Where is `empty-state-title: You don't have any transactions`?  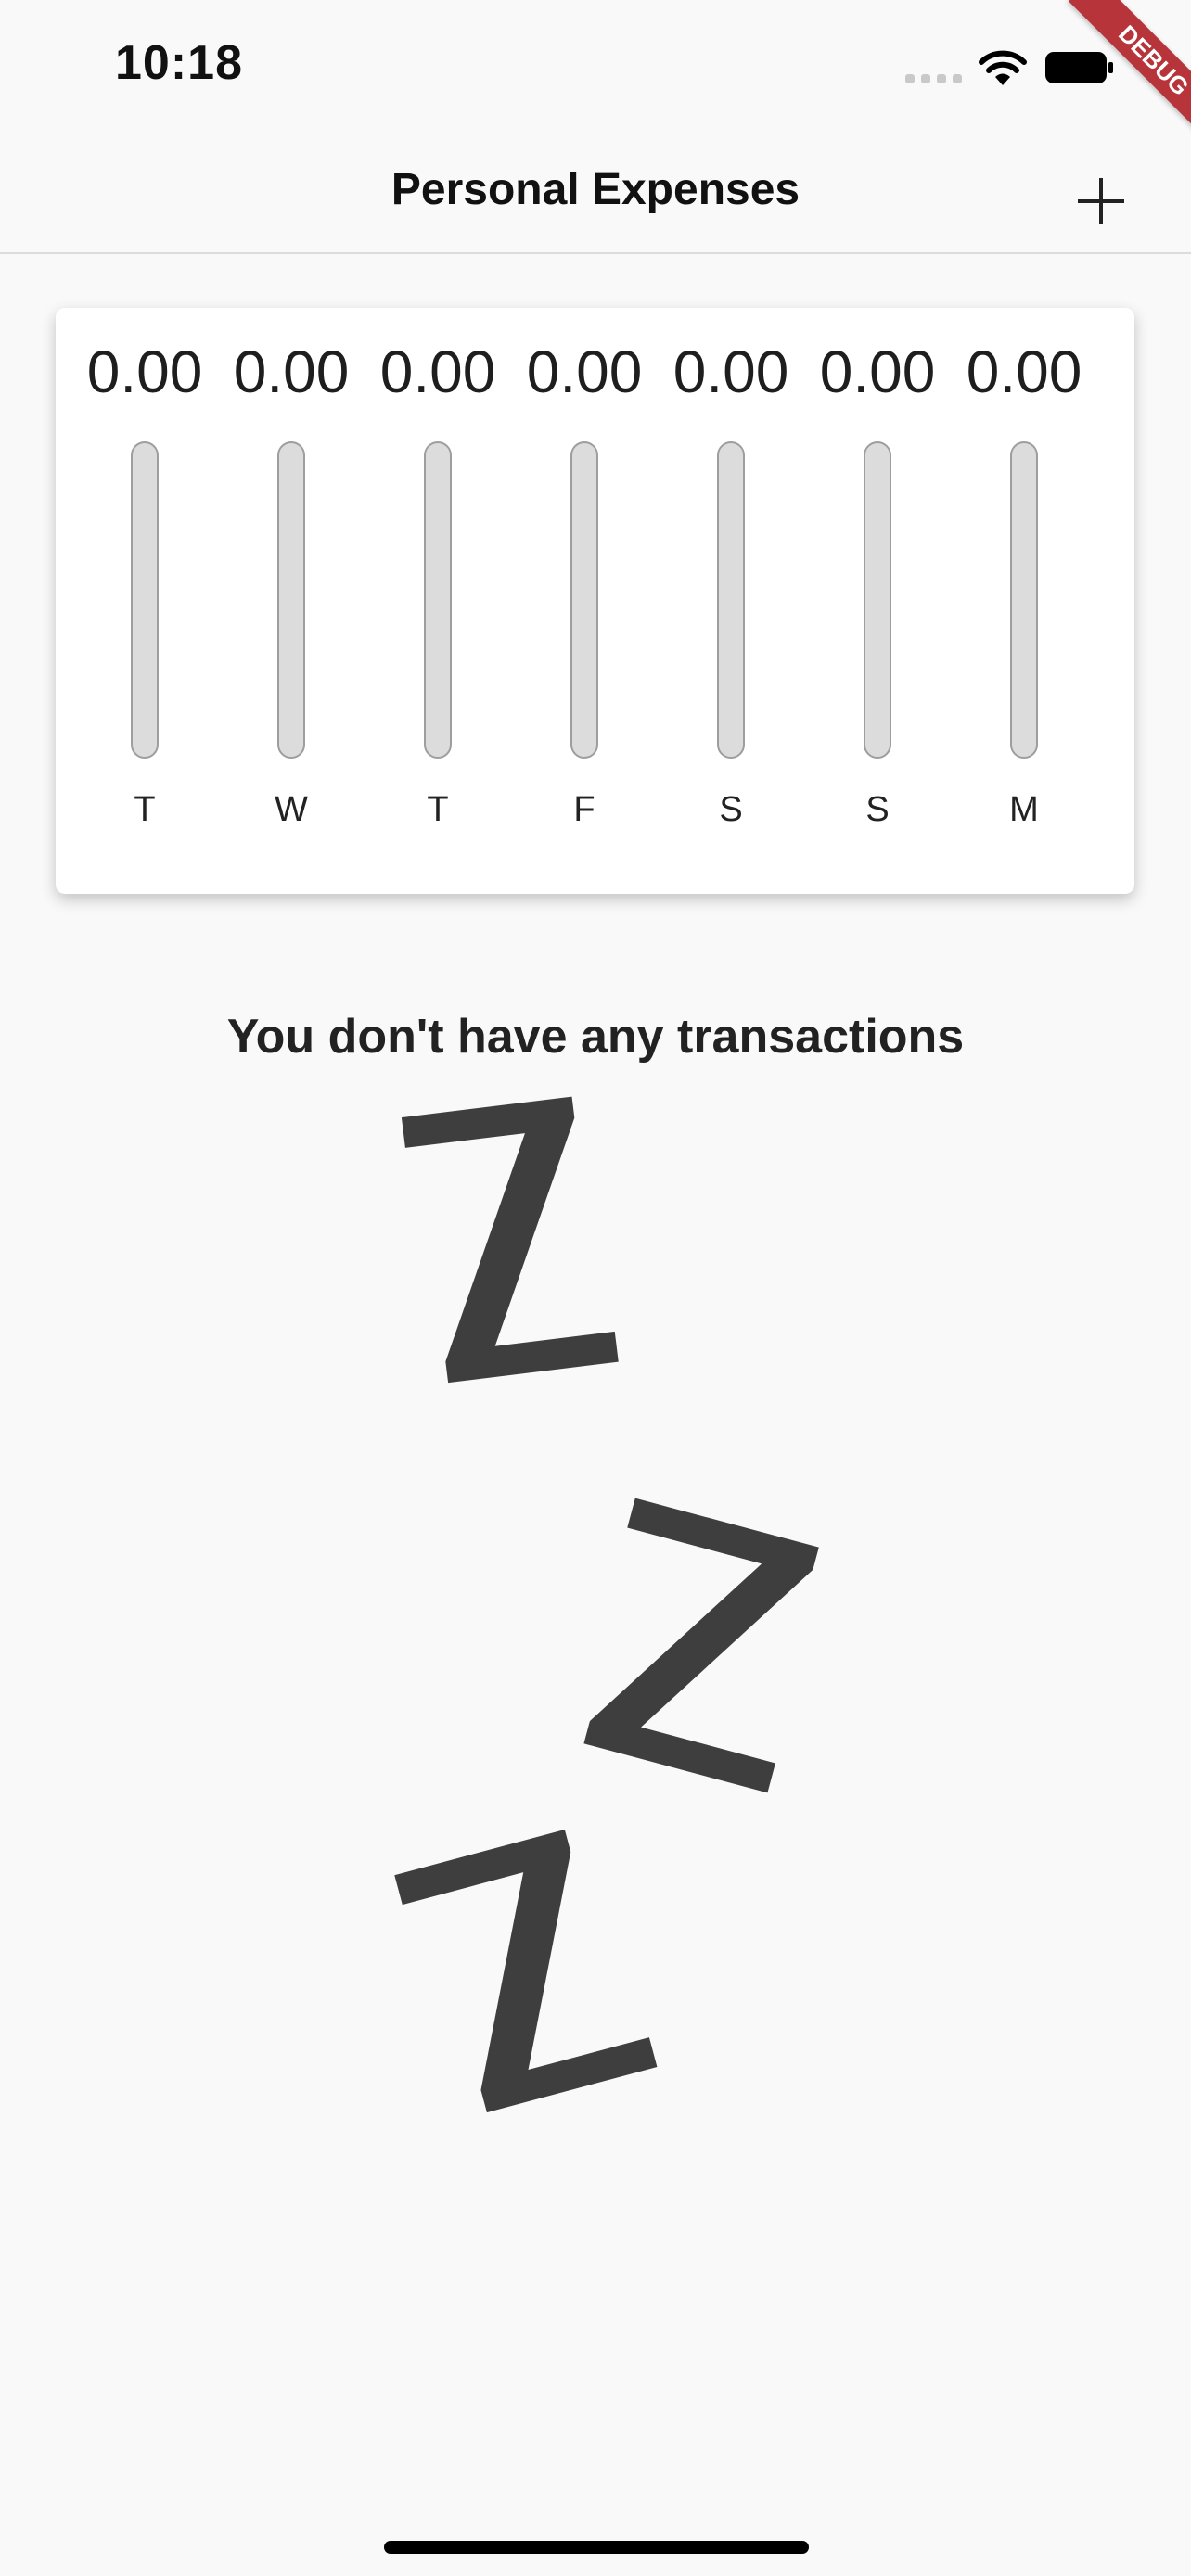
empty-state-title: You don't have any transactions is located at coordinates (595, 1037).